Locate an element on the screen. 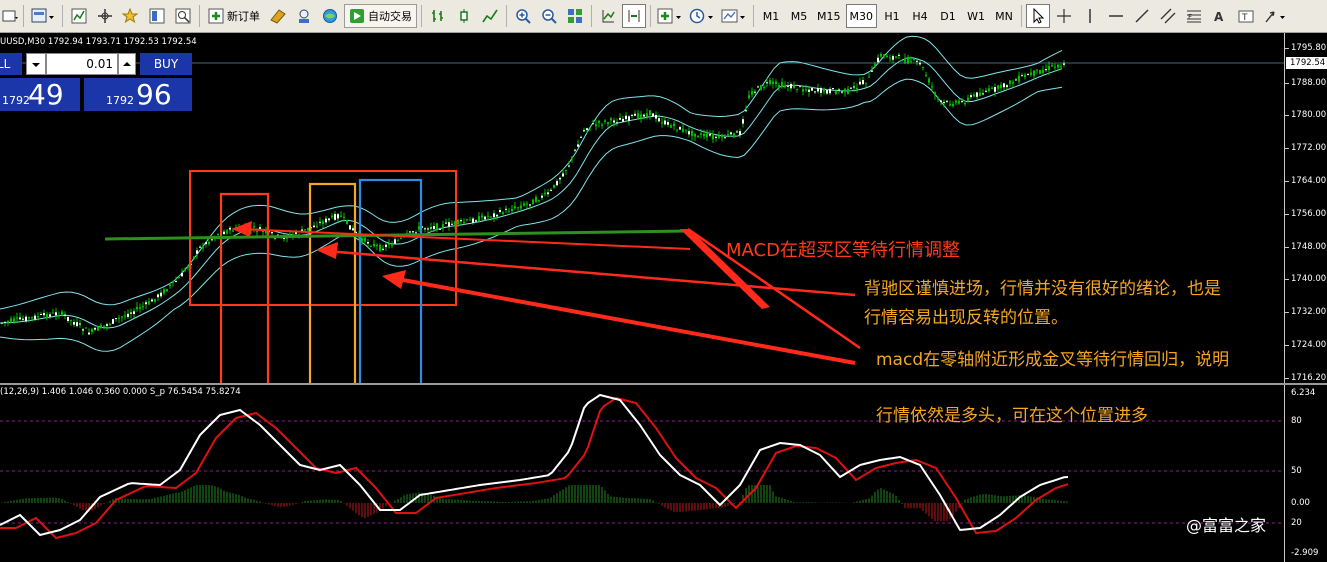  strategy-tester-icon is located at coordinates (183, 16).